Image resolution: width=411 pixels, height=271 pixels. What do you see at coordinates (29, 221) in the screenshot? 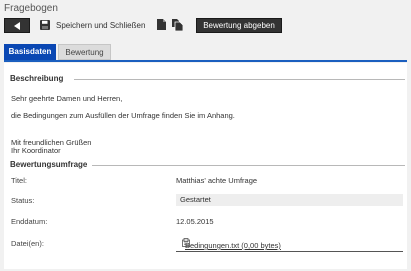
I see `end-date-label: Enddatum:` at bounding box center [29, 221].